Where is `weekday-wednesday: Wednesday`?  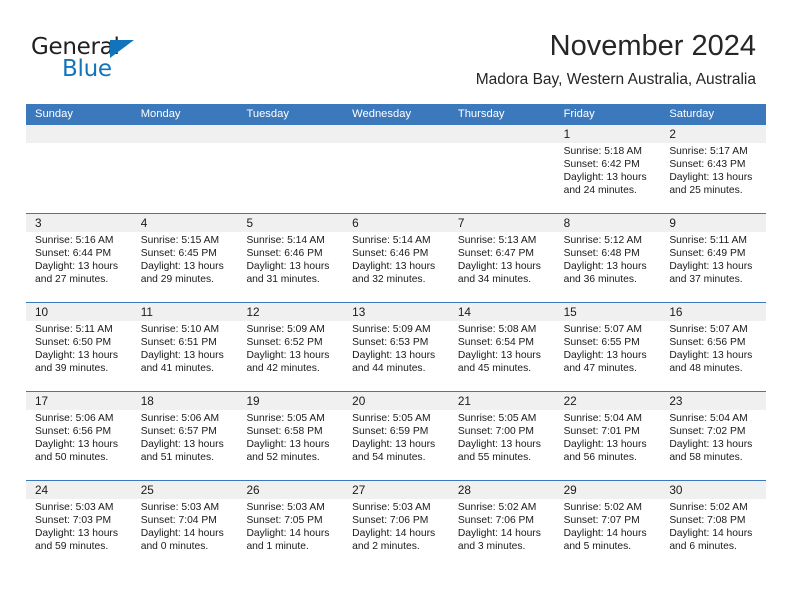 weekday-wednesday: Wednesday is located at coordinates (382, 114).